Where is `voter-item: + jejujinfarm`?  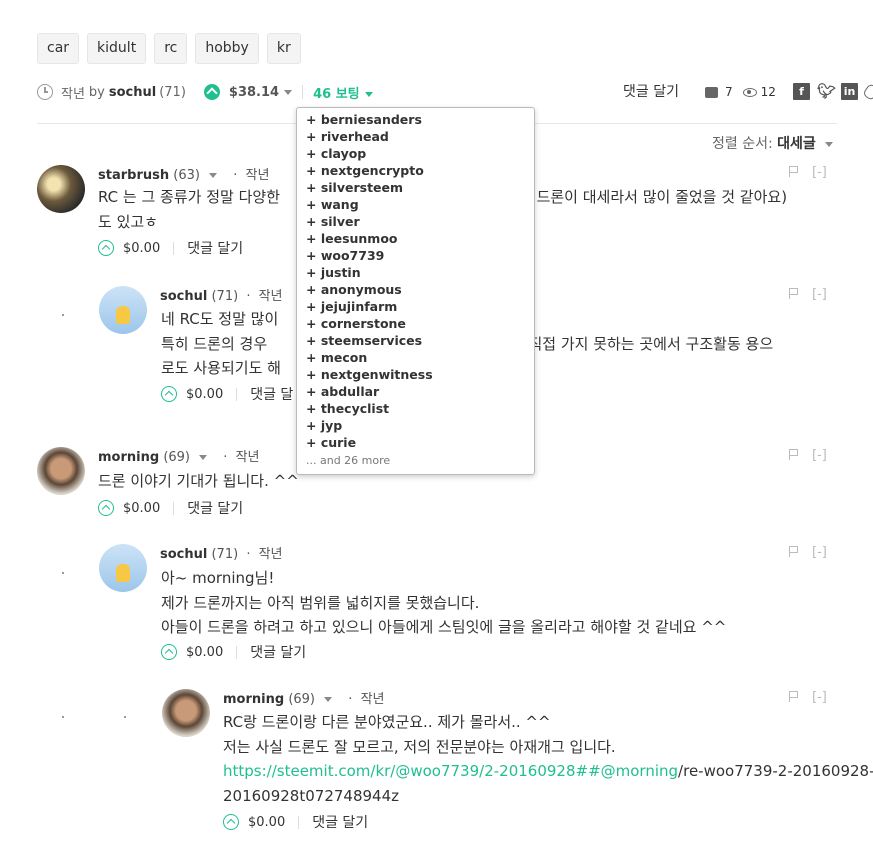 voter-item: + jejujinfarm is located at coordinates (420, 306).